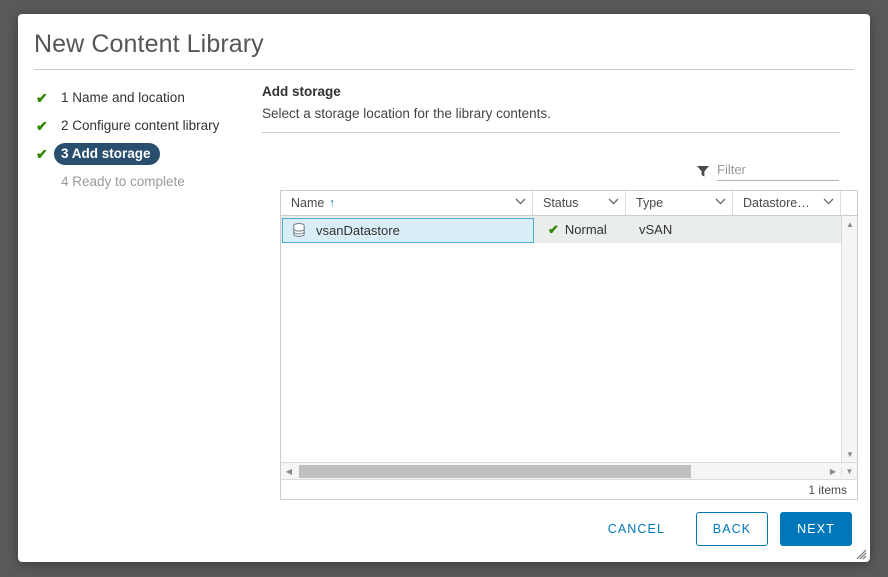 The height and width of the screenshot is (577, 888). Describe the element at coordinates (849, 203) in the screenshot. I see `column-header-spacer` at that location.